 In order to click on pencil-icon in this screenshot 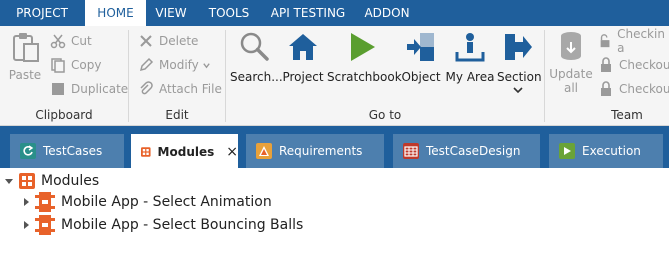, I will do `click(146, 64)`.